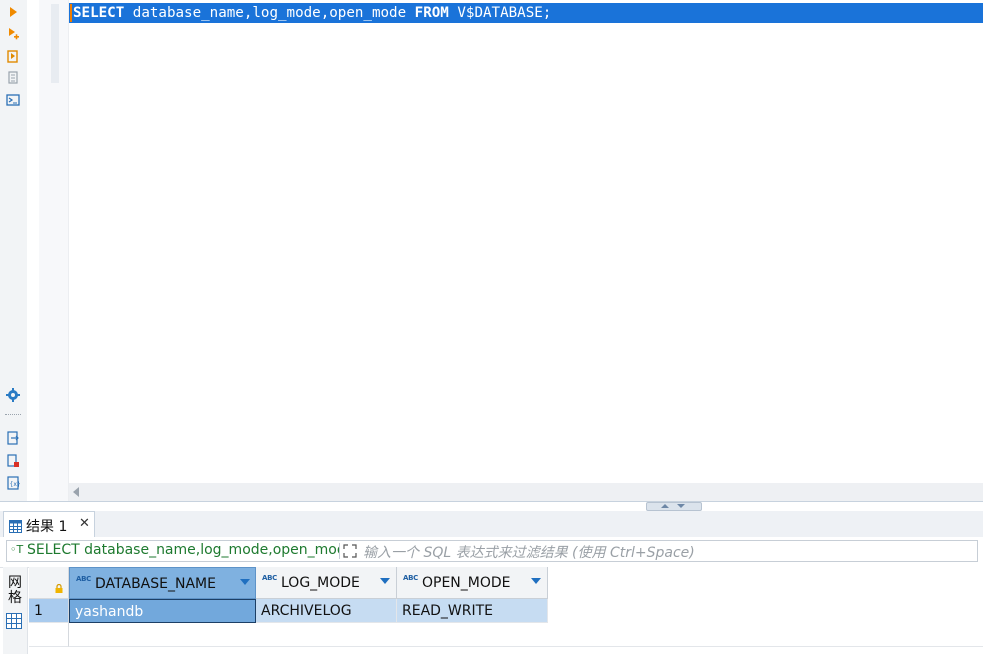  Describe the element at coordinates (14, 623) in the screenshot. I see `grid-icon` at that location.